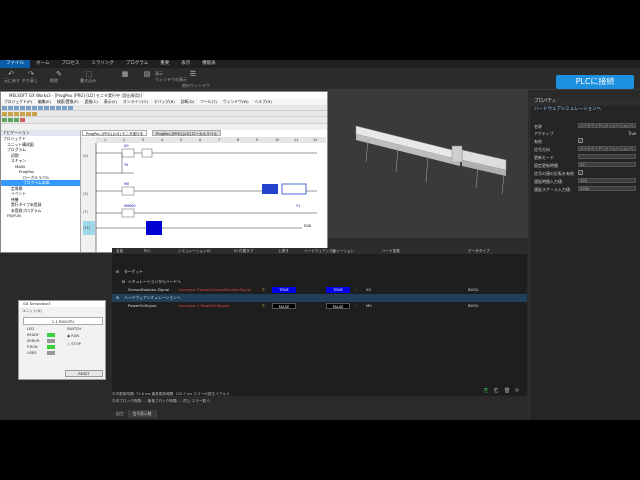  I want to click on write-plc-icon, so click(10, 120).